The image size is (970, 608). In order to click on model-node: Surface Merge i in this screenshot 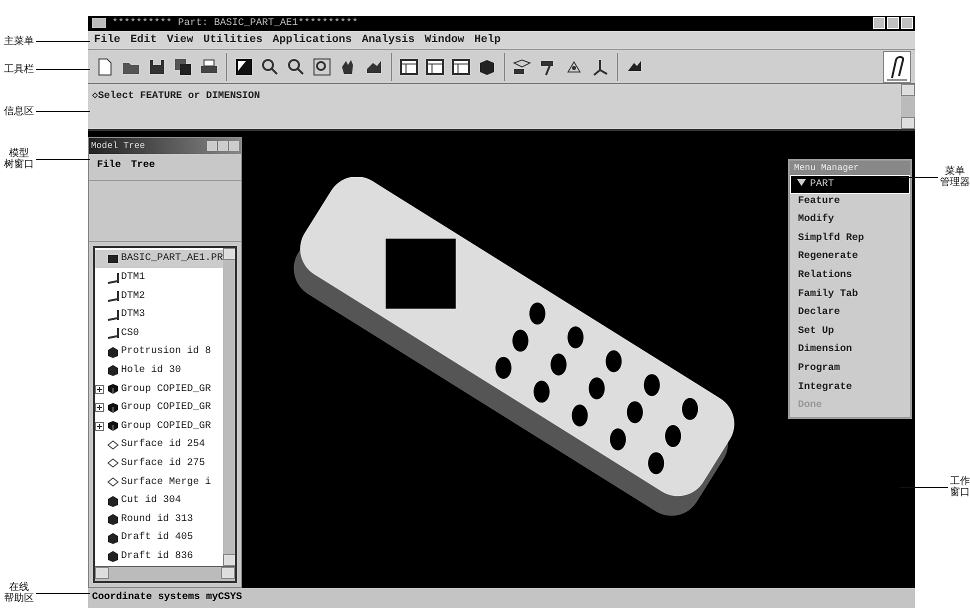, I will do `click(166, 482)`.